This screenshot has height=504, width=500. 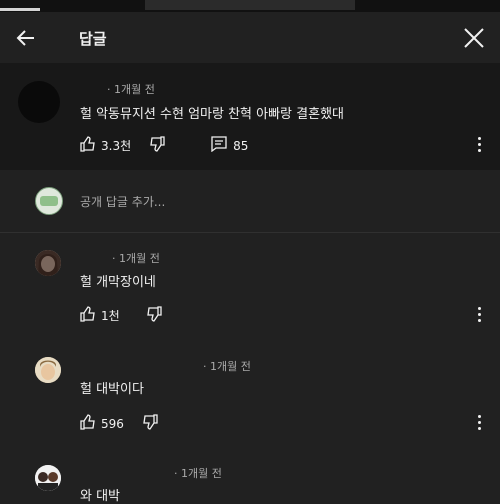 I want to click on reply-count: 85, so click(x=241, y=145).